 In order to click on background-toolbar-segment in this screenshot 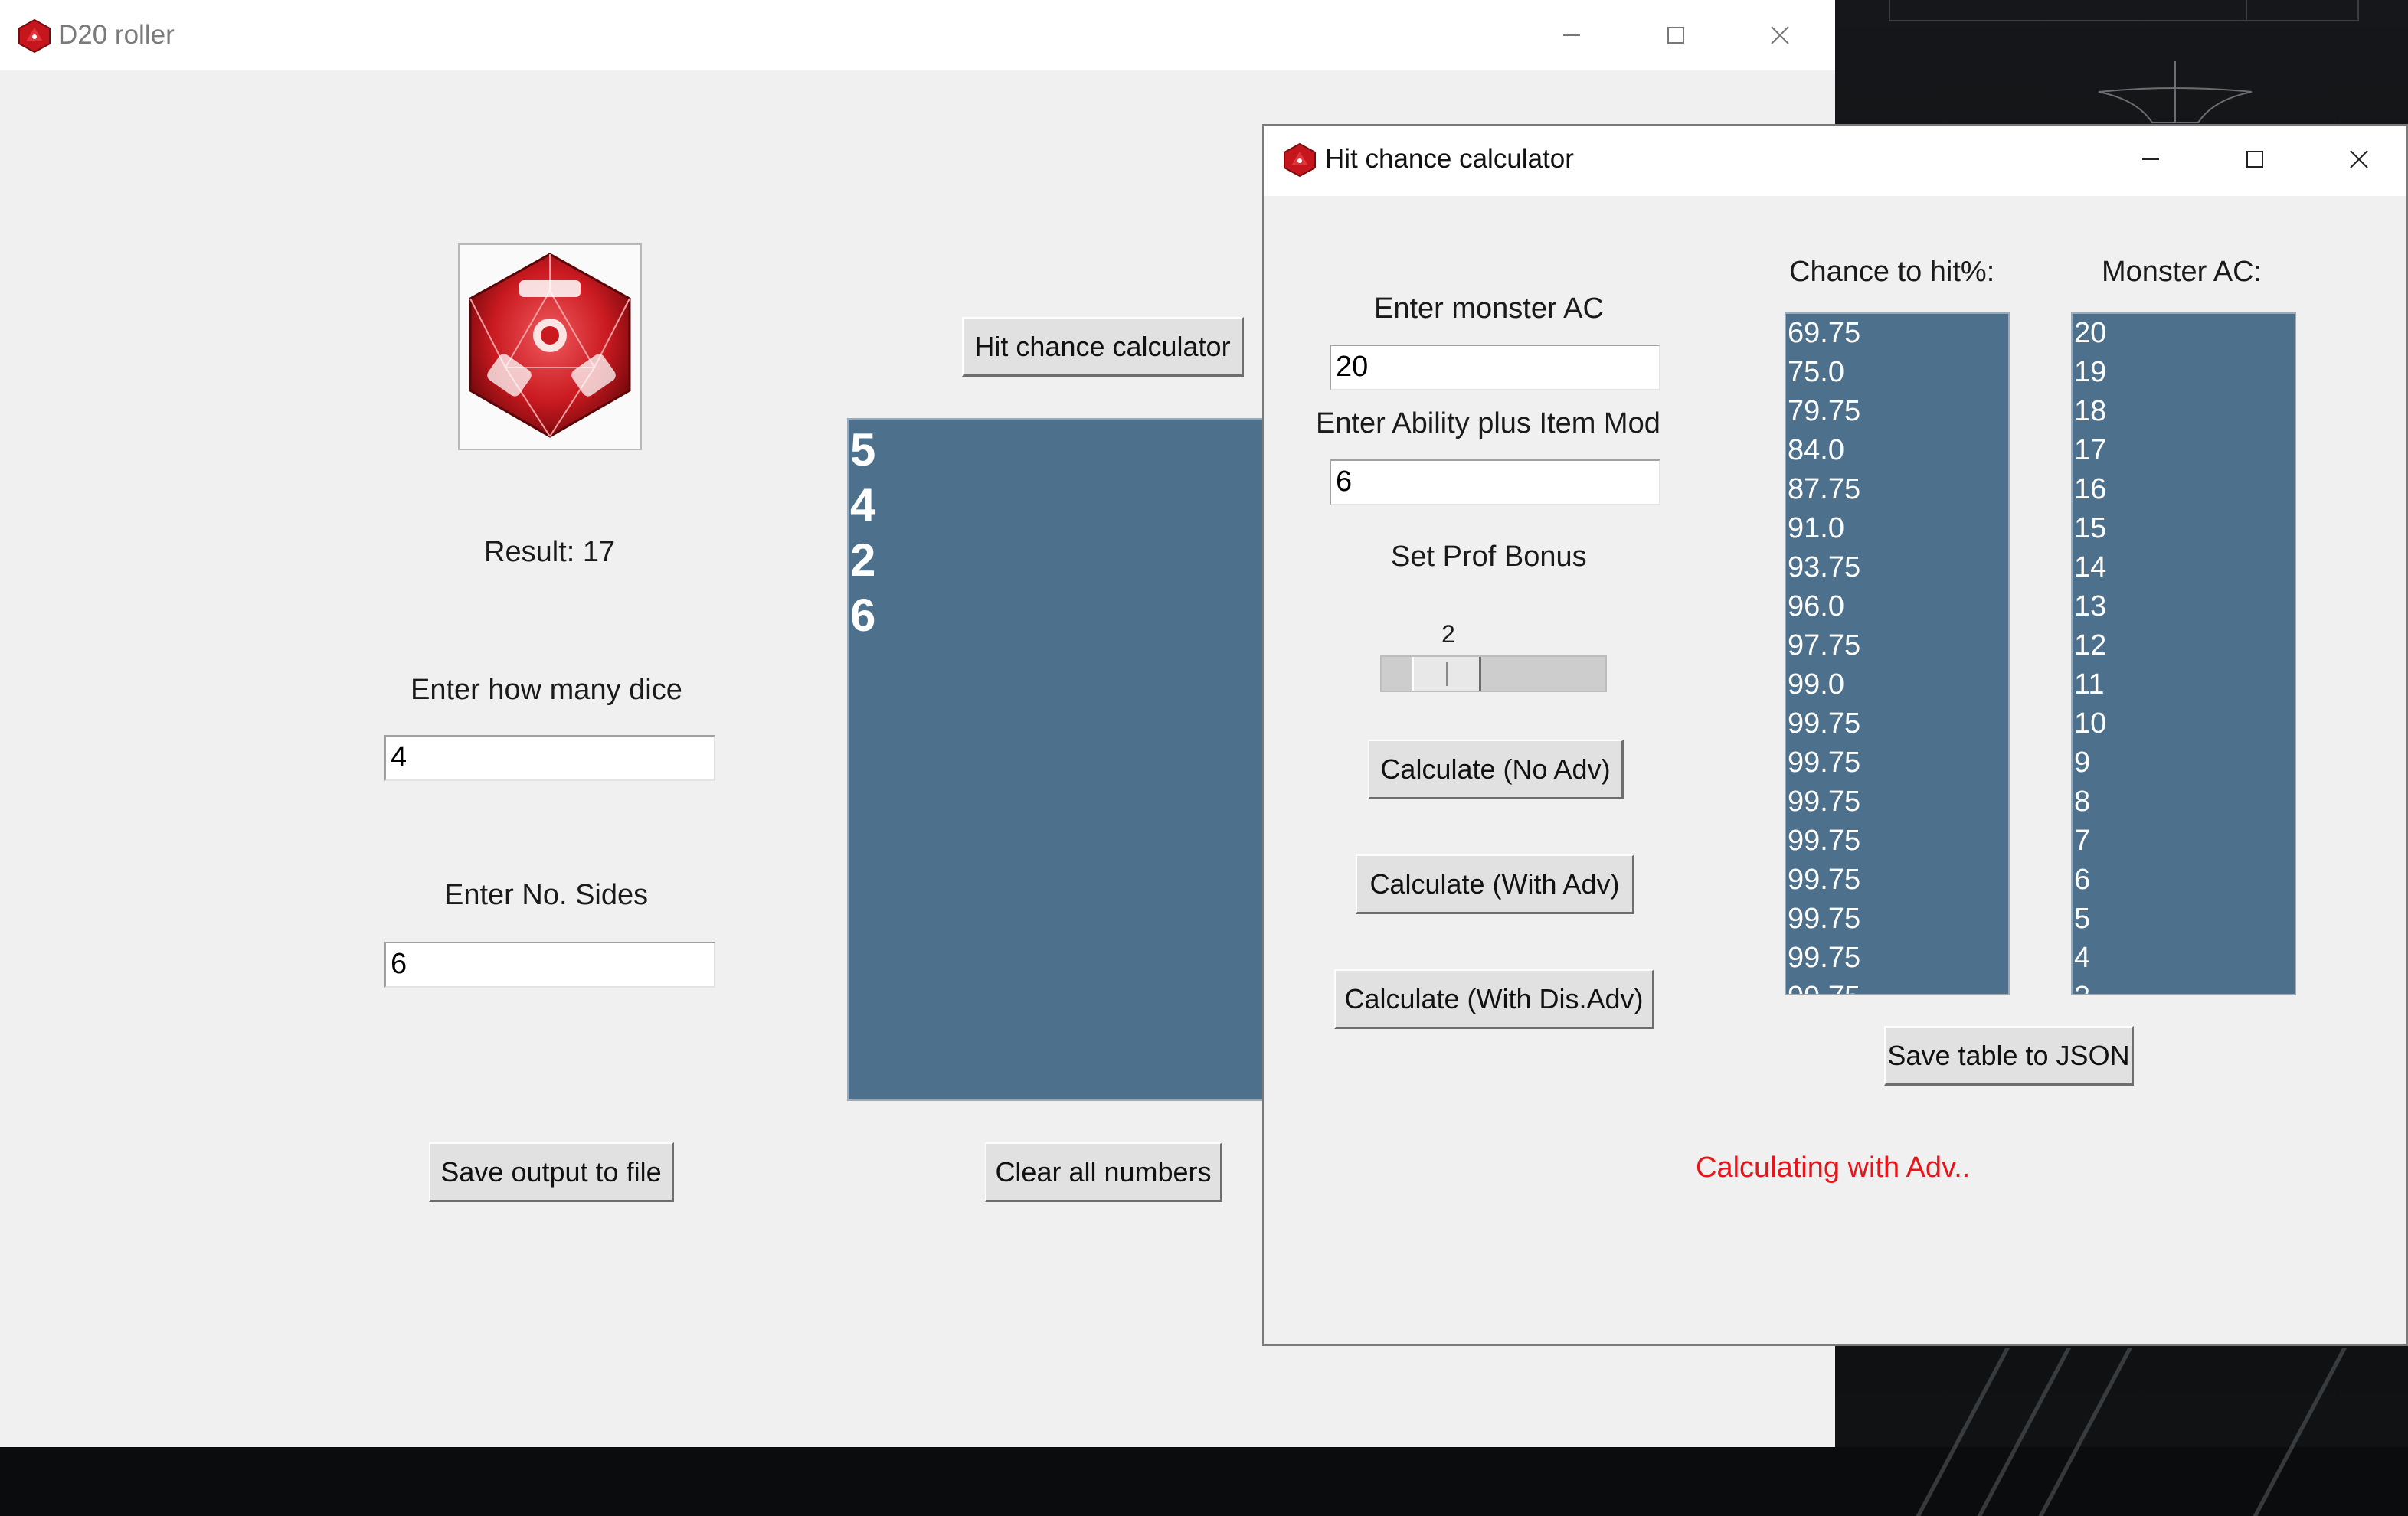, I will do `click(2301, 10)`.